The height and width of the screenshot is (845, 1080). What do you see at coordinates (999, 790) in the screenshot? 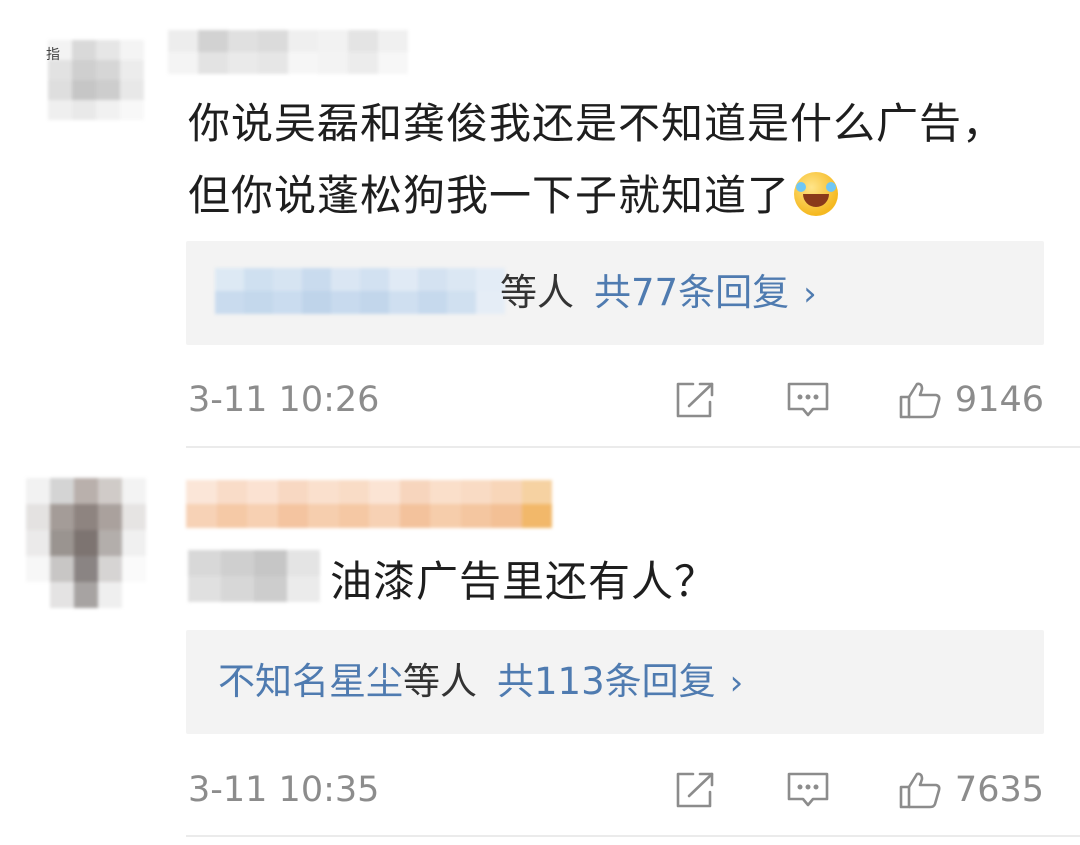
I see `like-count: 7635` at bounding box center [999, 790].